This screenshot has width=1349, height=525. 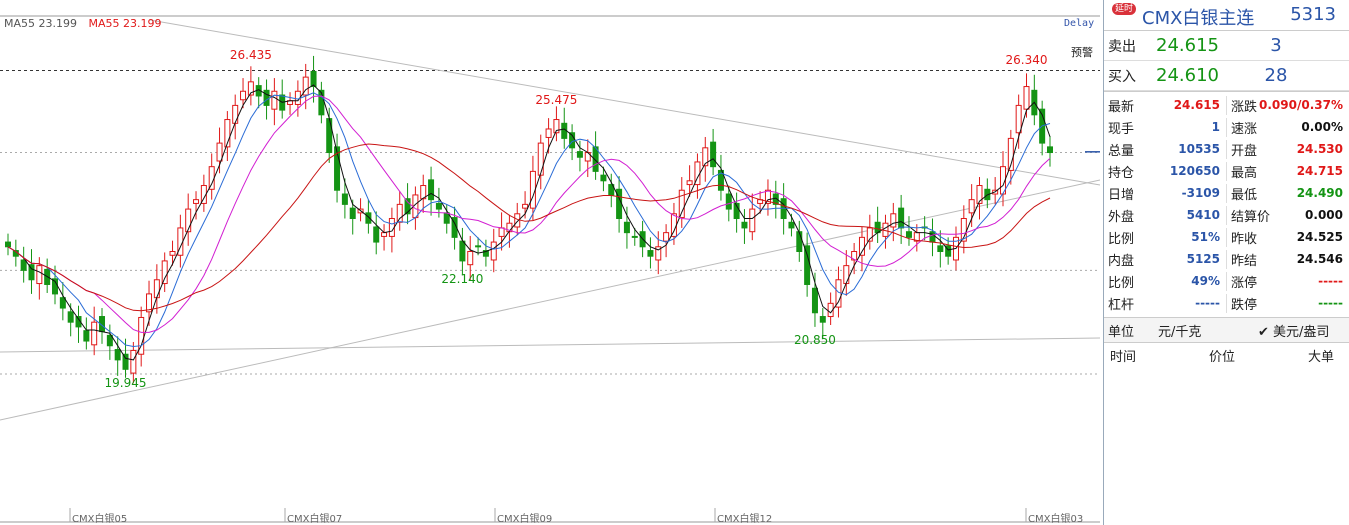 I want to click on stats-value: 0.000, so click(x=1324, y=215).